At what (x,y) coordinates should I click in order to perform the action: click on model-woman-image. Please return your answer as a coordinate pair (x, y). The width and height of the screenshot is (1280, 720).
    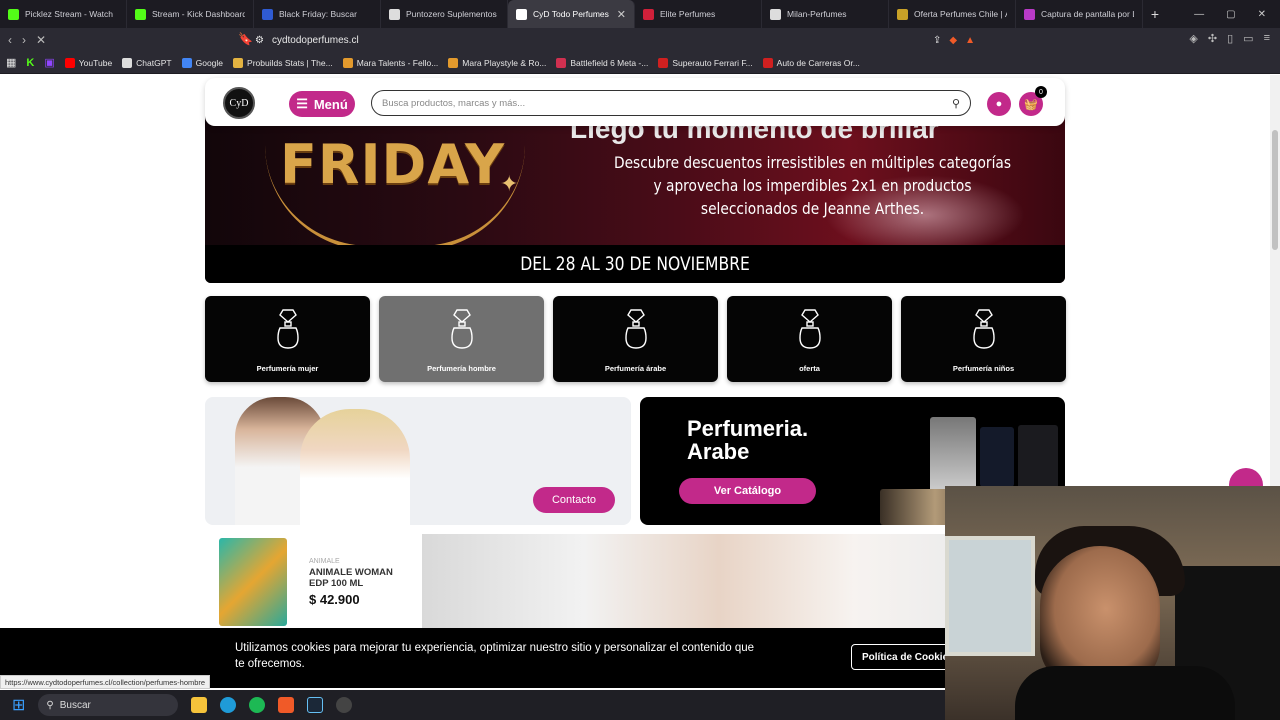
    Looking at the image, I should click on (355, 467).